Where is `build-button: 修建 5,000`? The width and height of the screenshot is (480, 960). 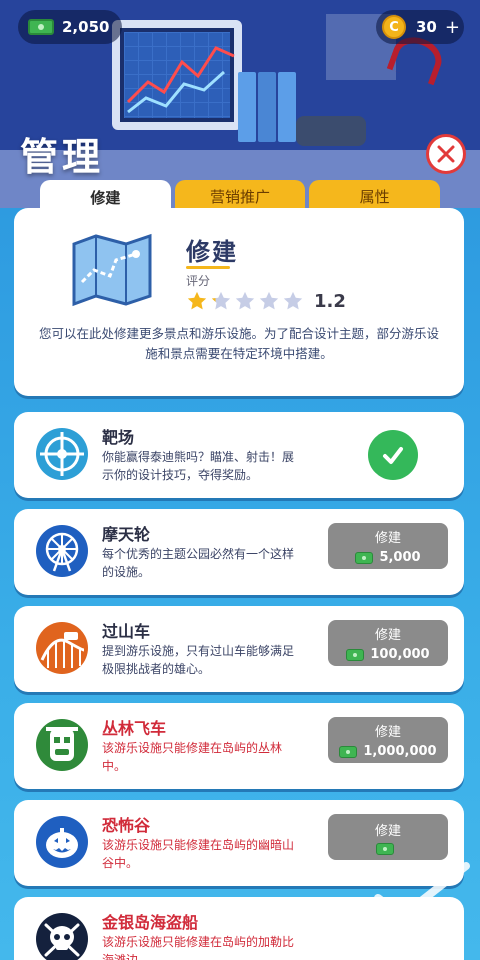
build-button: 修建 5,000 is located at coordinates (388, 546).